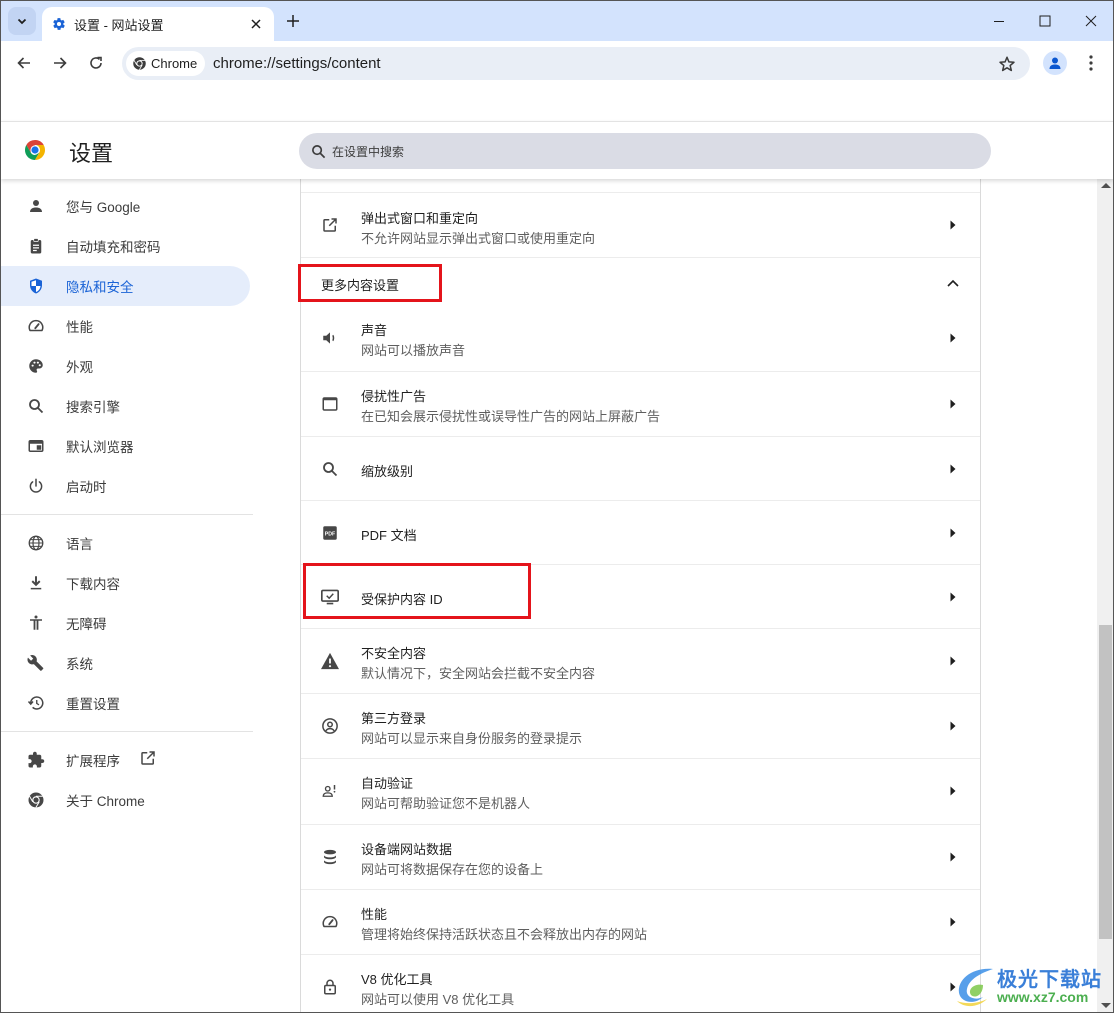  I want to click on sidebar-item-search-engine: 搜索引擎, so click(125, 406).